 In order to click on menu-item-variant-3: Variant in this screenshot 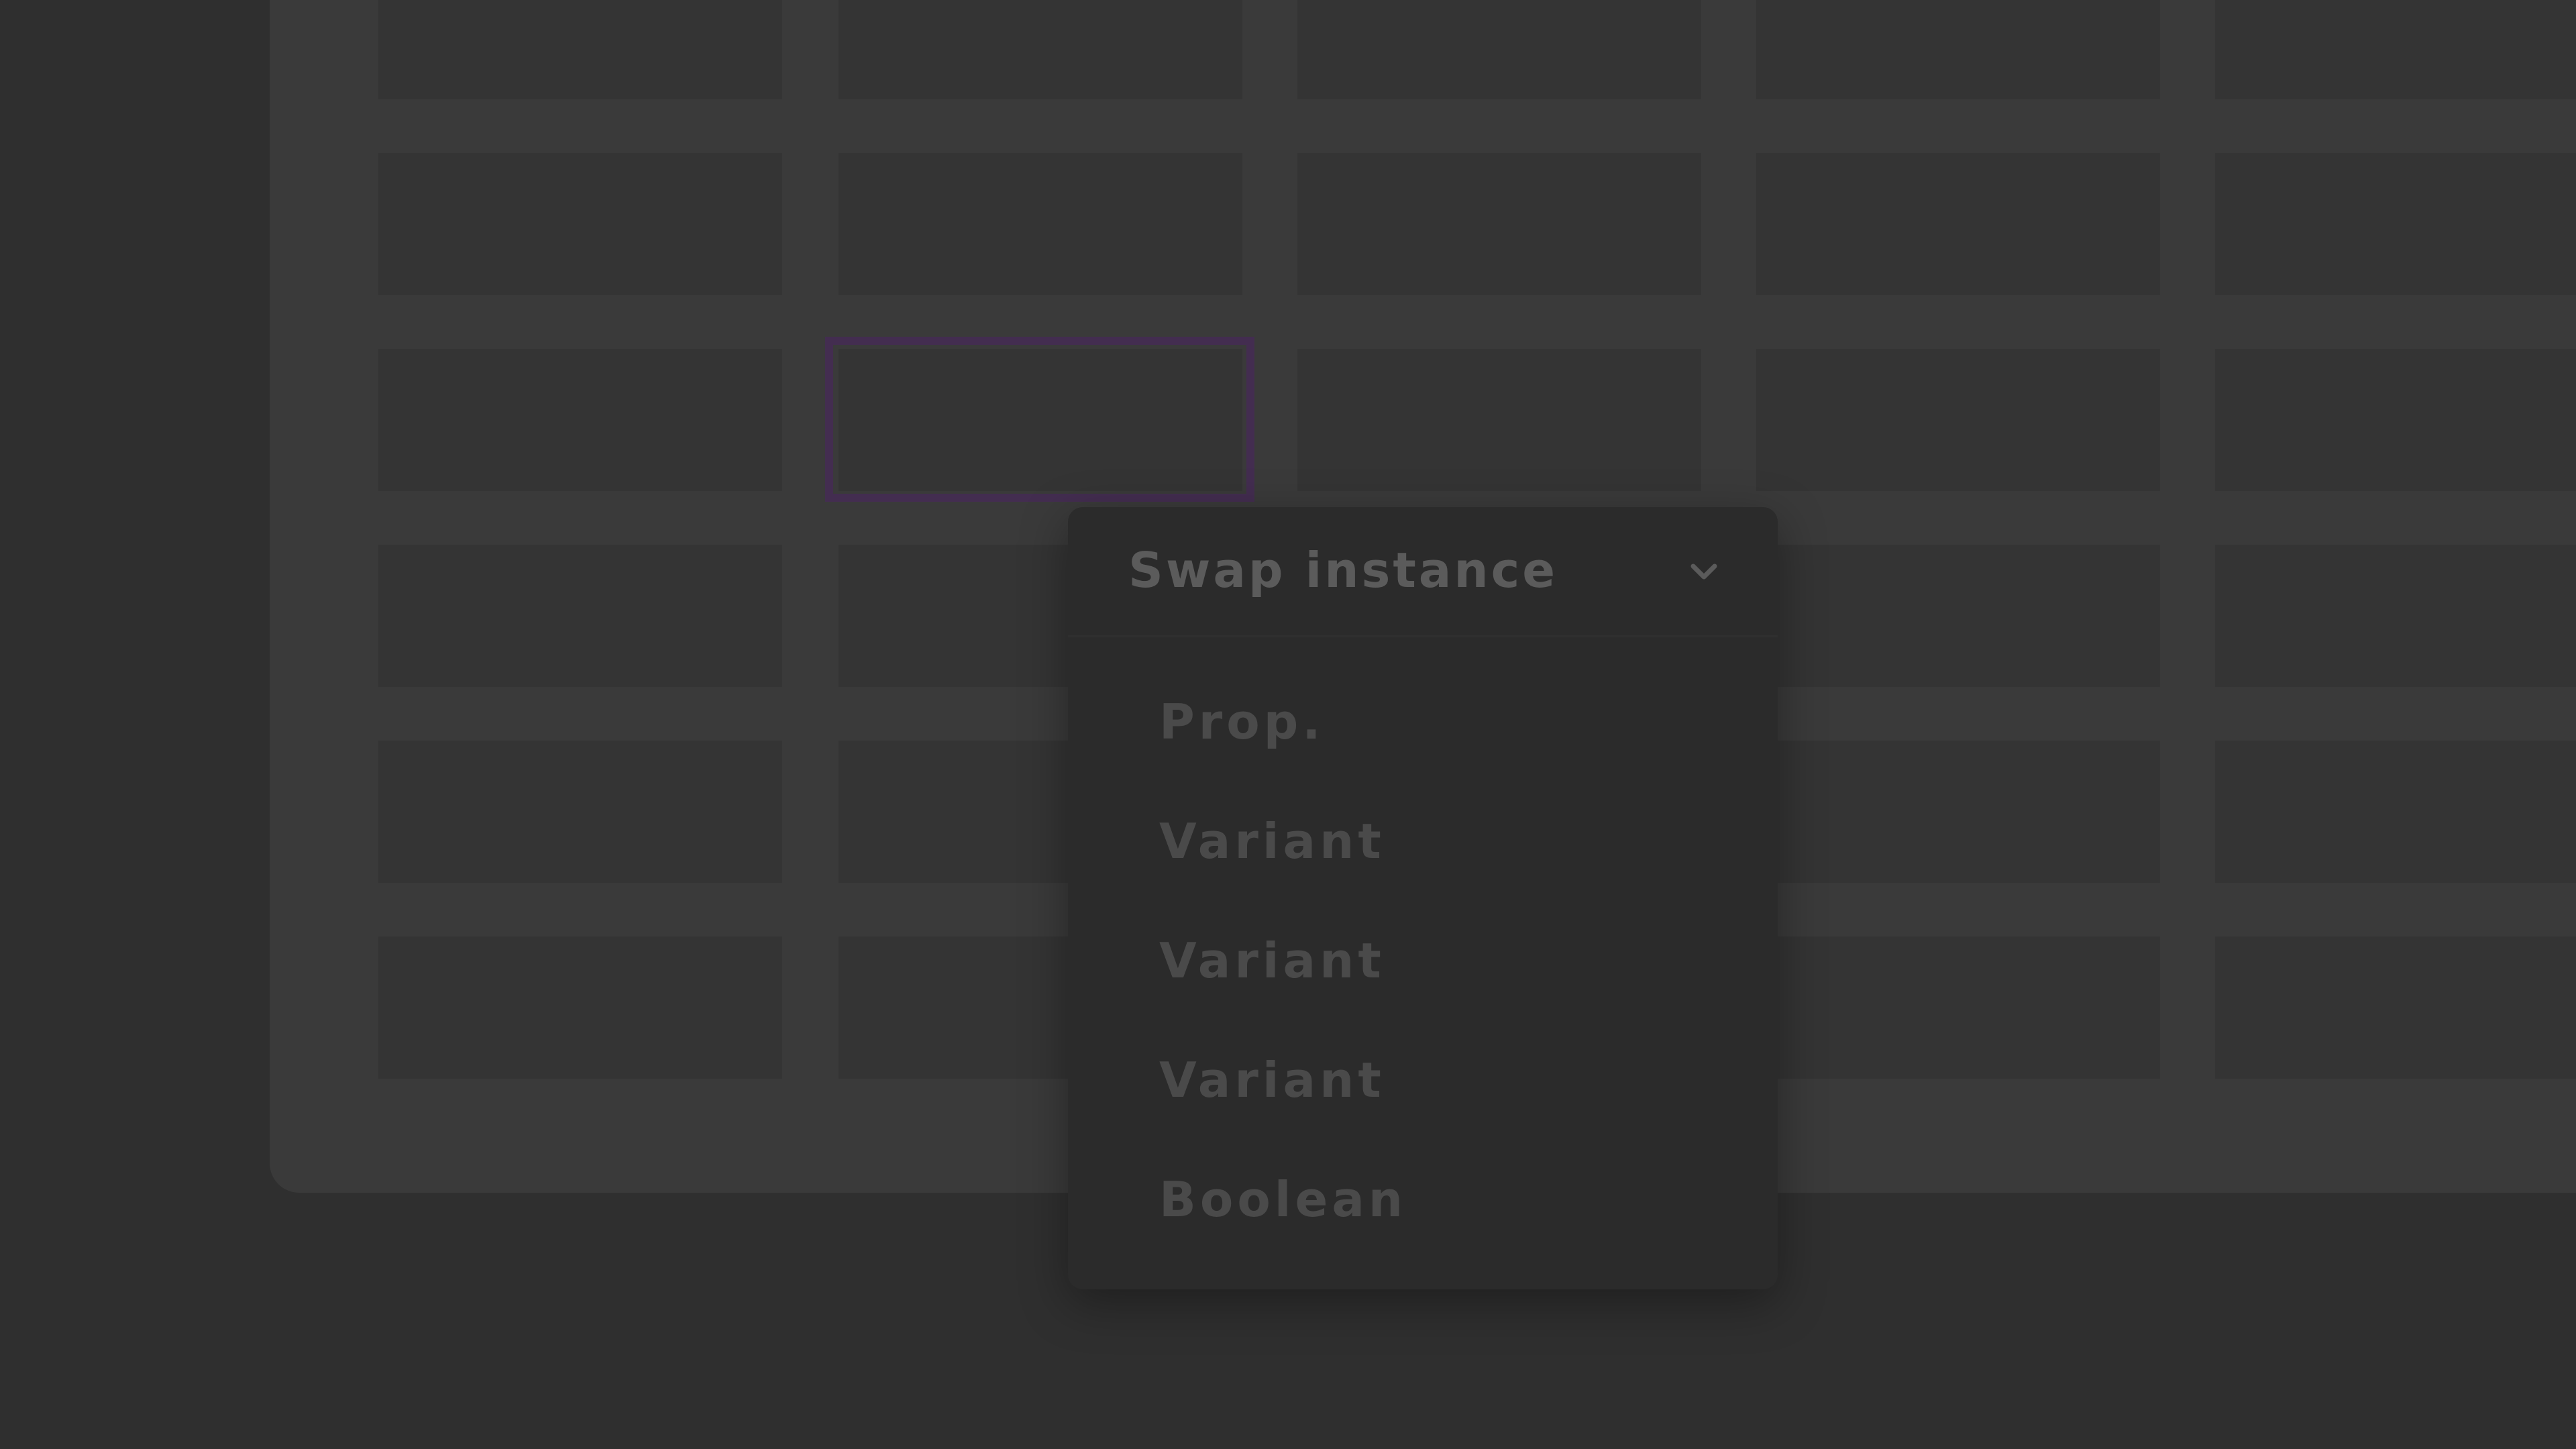, I will do `click(1272, 1080)`.